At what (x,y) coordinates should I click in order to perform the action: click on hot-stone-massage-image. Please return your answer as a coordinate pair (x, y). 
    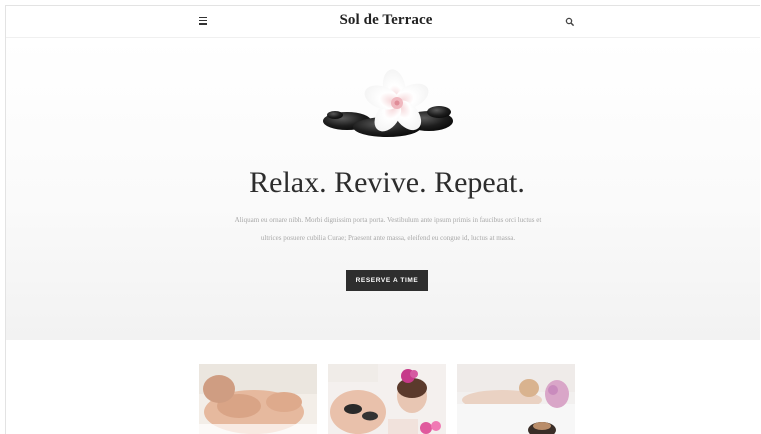
    Looking at the image, I should click on (387, 399).